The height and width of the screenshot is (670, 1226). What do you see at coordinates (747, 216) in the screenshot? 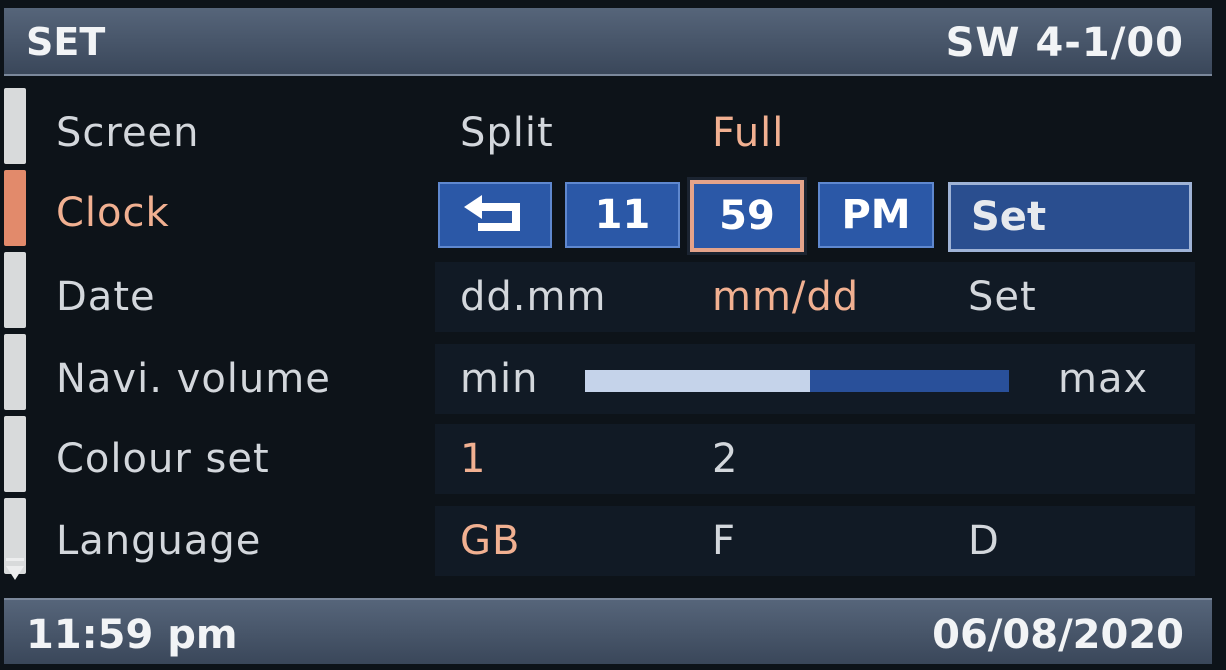
I see `clock-minute-field: 59` at bounding box center [747, 216].